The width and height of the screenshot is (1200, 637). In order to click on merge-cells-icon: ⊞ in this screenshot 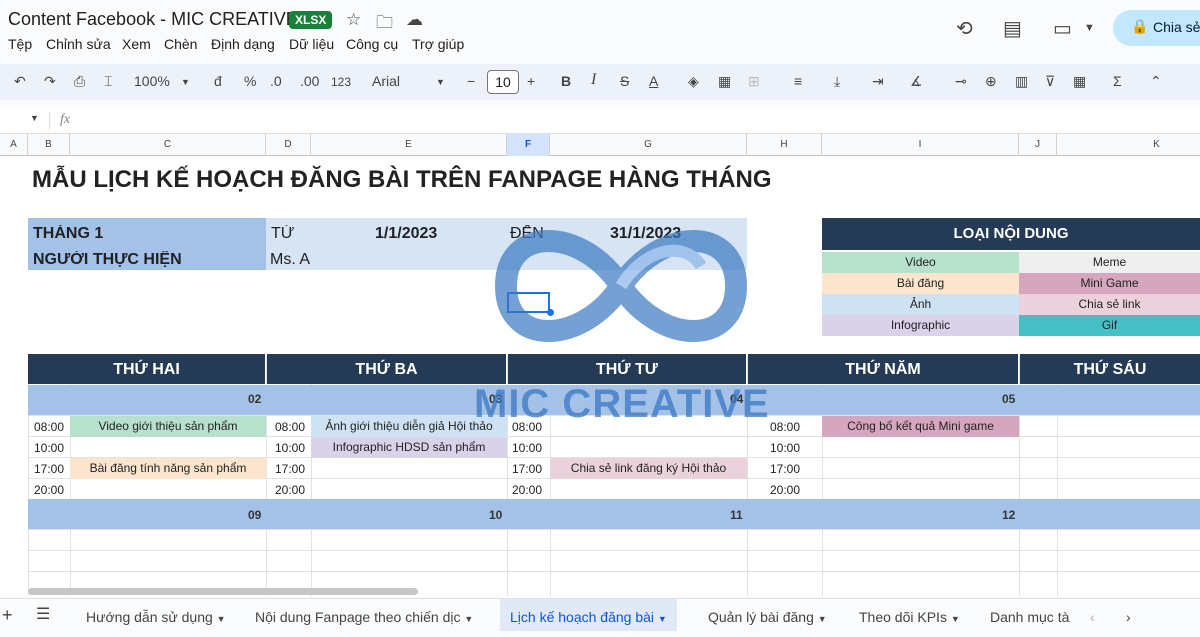, I will do `click(754, 81)`.